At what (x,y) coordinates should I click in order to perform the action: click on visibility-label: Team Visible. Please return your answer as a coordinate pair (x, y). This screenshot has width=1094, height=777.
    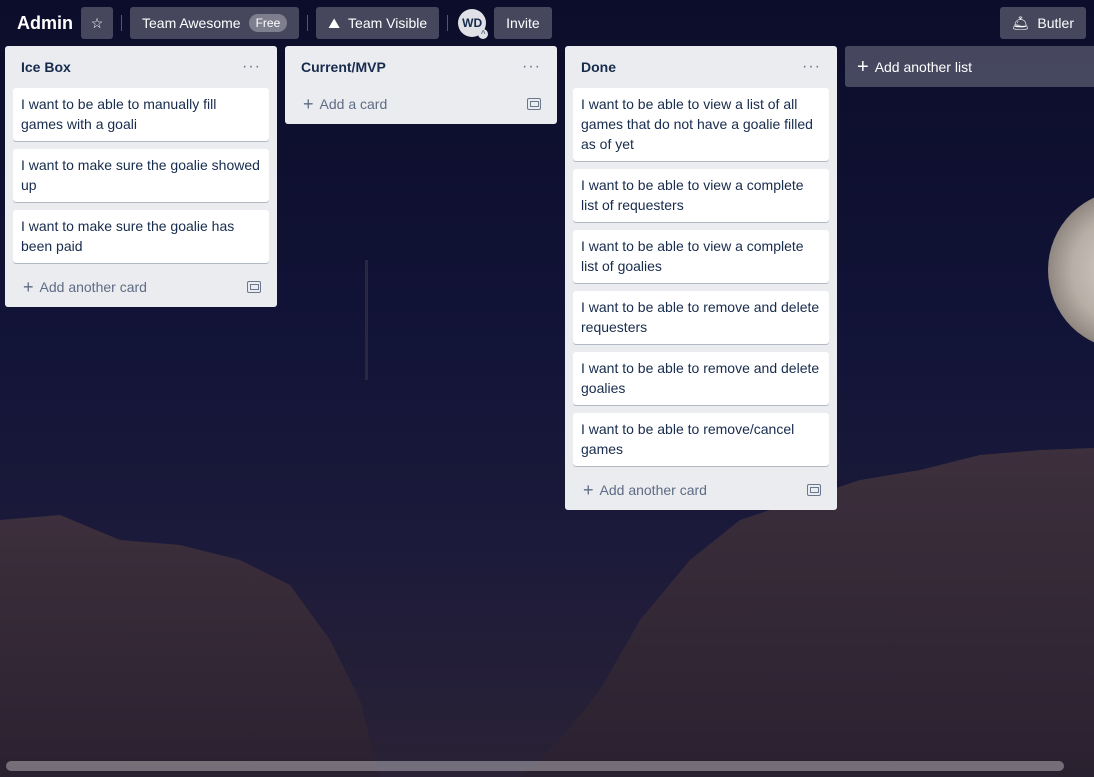
    Looking at the image, I should click on (388, 23).